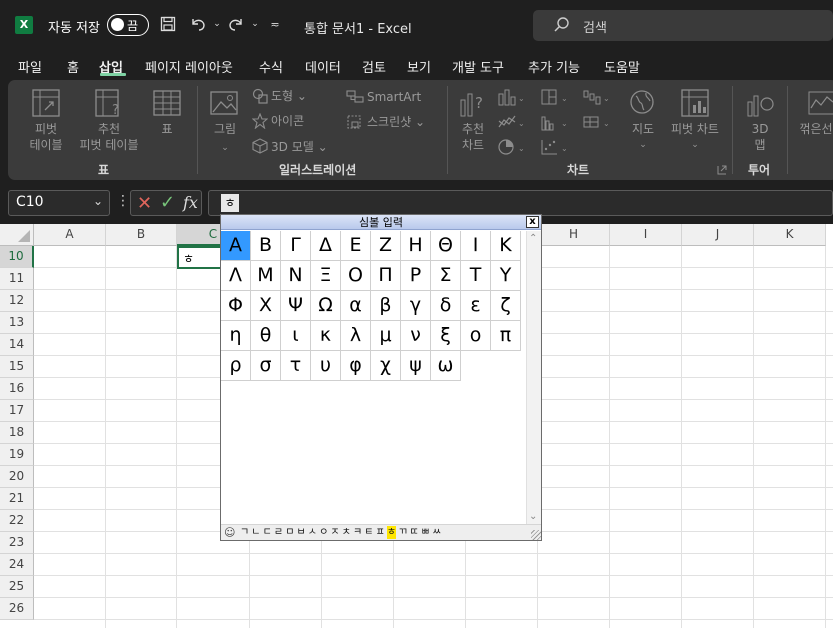 This screenshot has width=833, height=628. Describe the element at coordinates (59, 203) in the screenshot. I see `name-box: C10 ⌄` at that location.